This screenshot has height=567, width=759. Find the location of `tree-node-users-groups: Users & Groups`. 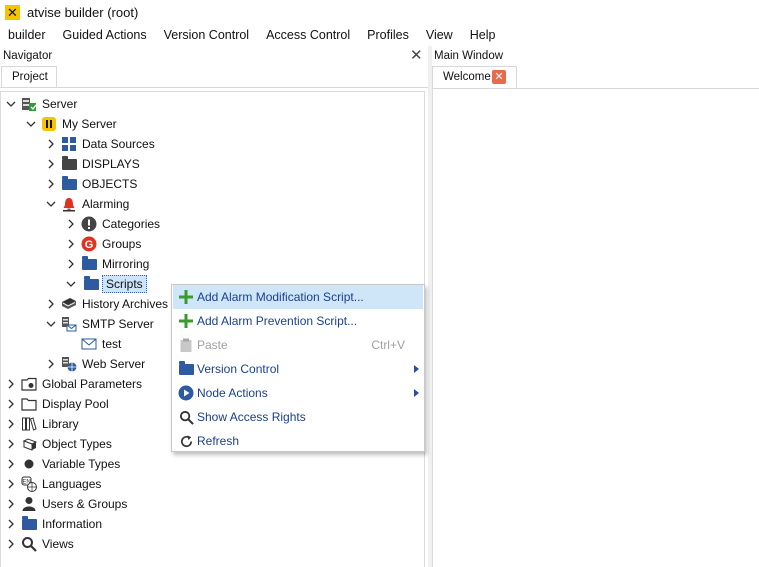

tree-node-users-groups: Users & Groups is located at coordinates (66, 504).